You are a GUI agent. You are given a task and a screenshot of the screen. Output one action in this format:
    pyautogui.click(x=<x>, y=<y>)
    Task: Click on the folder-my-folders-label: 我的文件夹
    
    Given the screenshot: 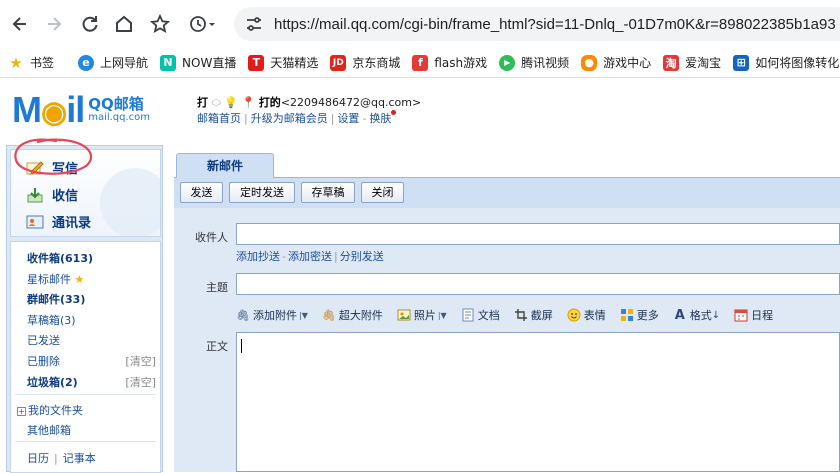 What is the action you would take?
    pyautogui.click(x=55, y=410)
    